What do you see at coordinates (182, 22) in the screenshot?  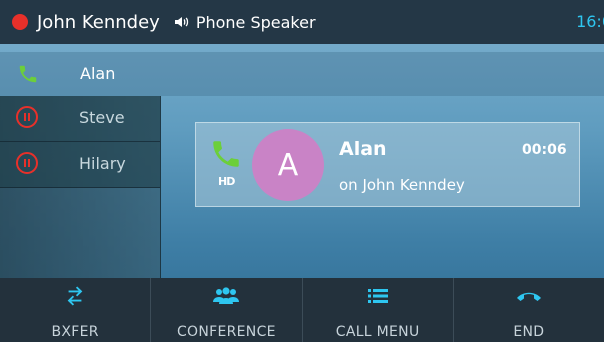 I see `speaker-icon` at bounding box center [182, 22].